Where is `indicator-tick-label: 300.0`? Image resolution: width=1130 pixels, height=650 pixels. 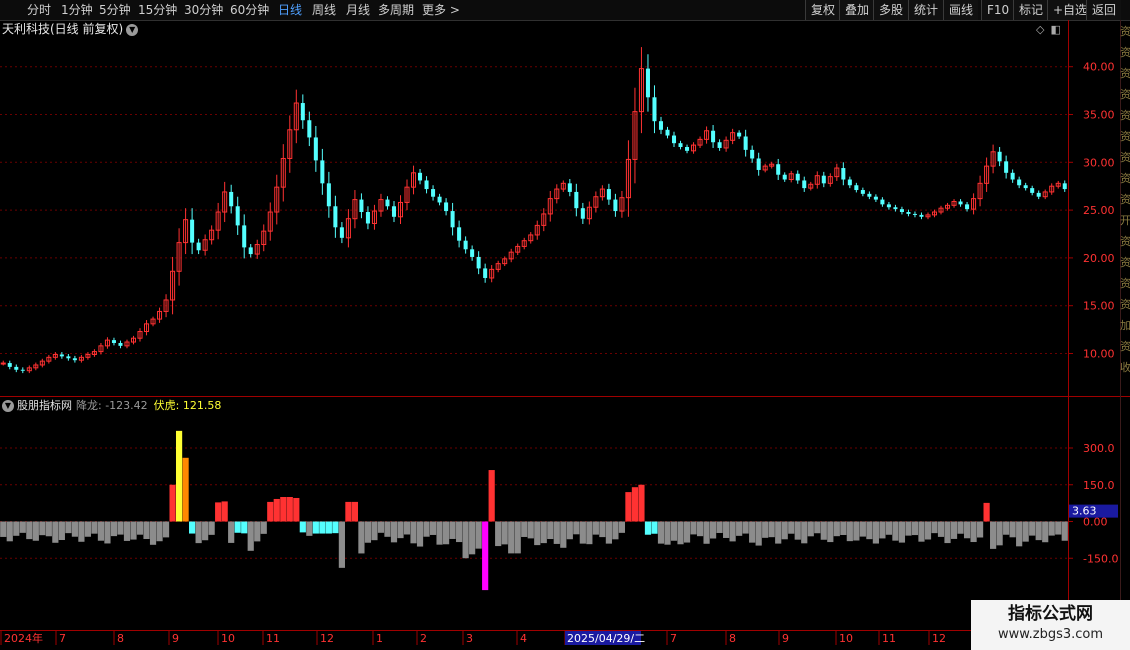
indicator-tick-label: 300.0 is located at coordinates (1099, 448).